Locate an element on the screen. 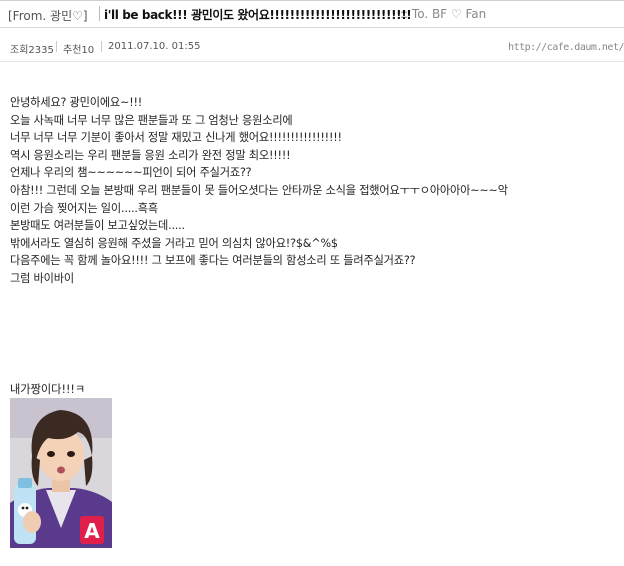  views-label: 조회 is located at coordinates (19, 50).